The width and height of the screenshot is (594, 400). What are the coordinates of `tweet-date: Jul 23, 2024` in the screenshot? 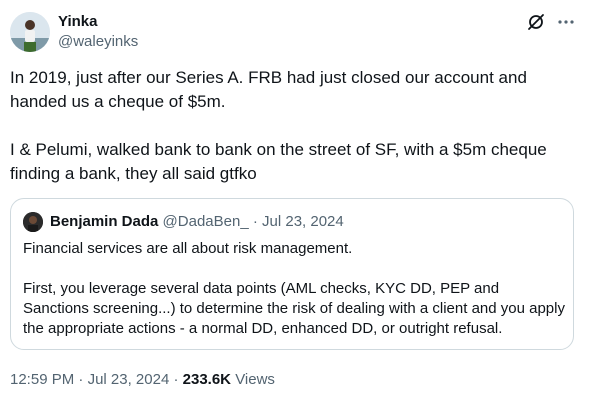 It's located at (129, 379).